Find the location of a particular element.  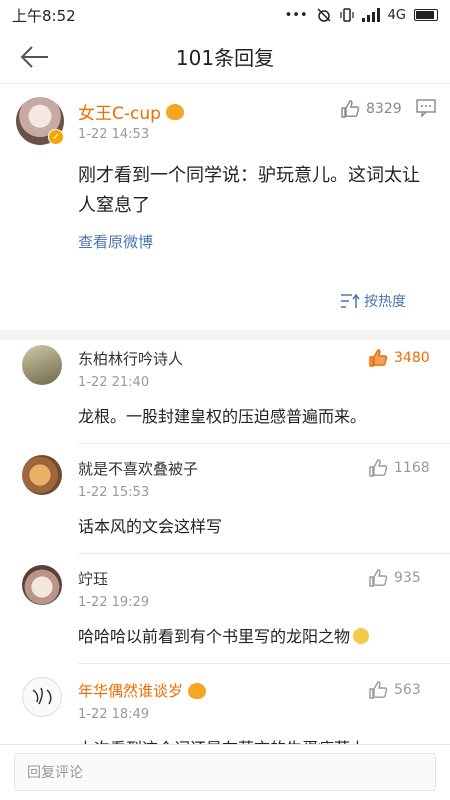

comment-icon is located at coordinates (426, 108).